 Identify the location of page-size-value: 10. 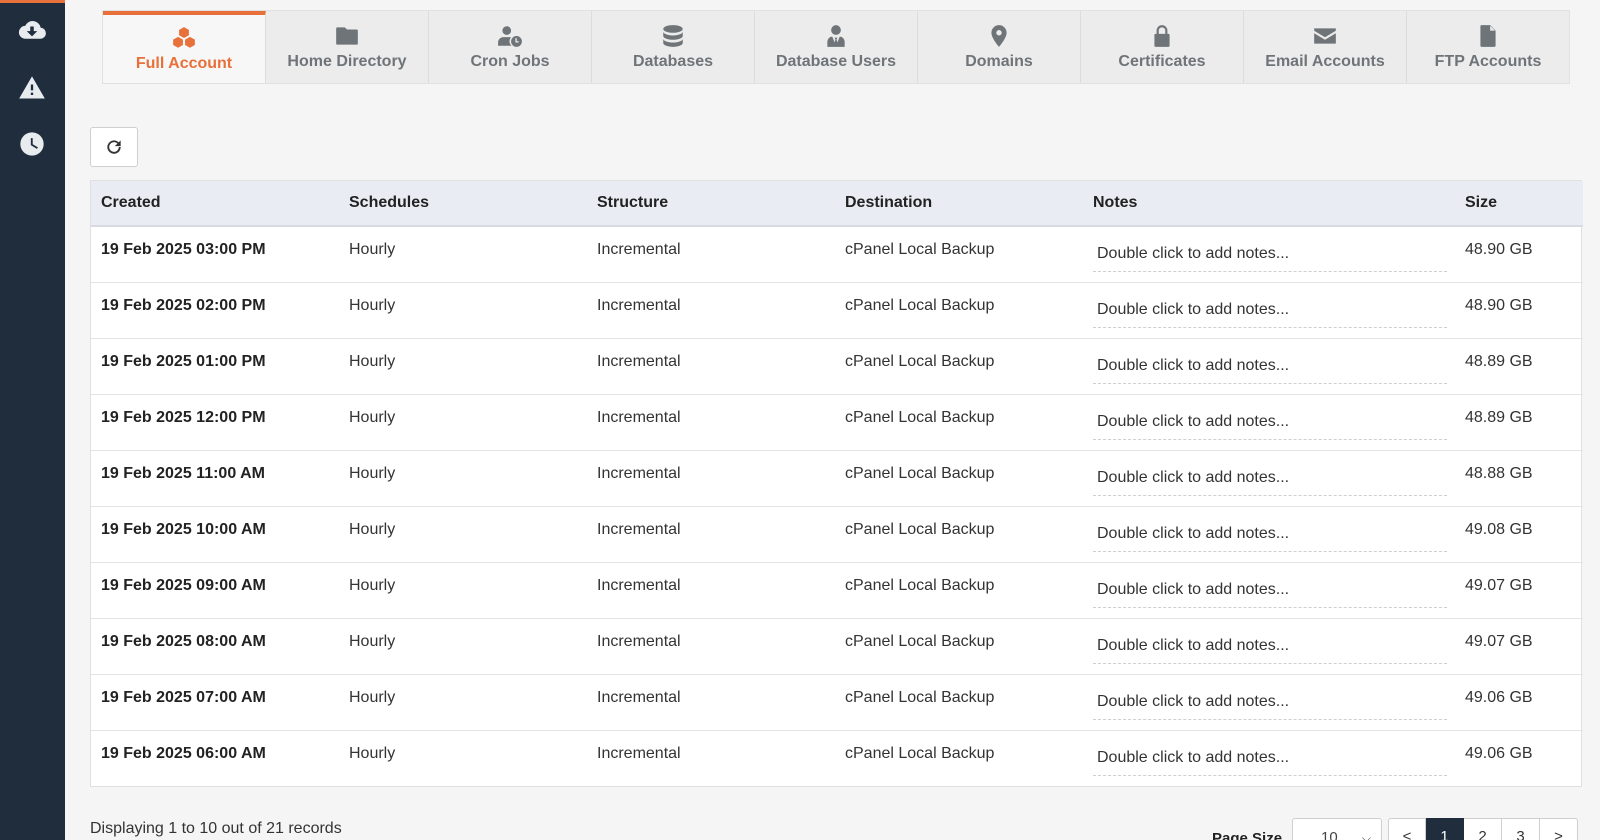
(1329, 834).